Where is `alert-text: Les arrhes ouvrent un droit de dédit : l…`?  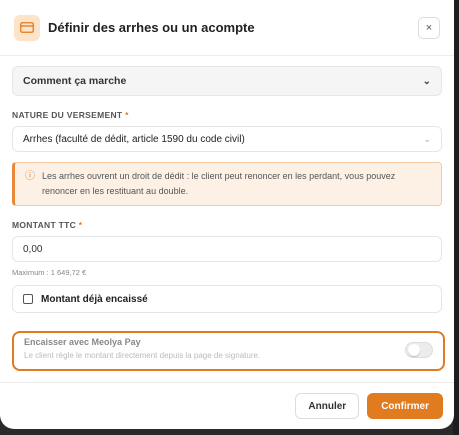
alert-text: Les arrhes ouvrent un droit de dédit : l… is located at coordinates (219, 183).